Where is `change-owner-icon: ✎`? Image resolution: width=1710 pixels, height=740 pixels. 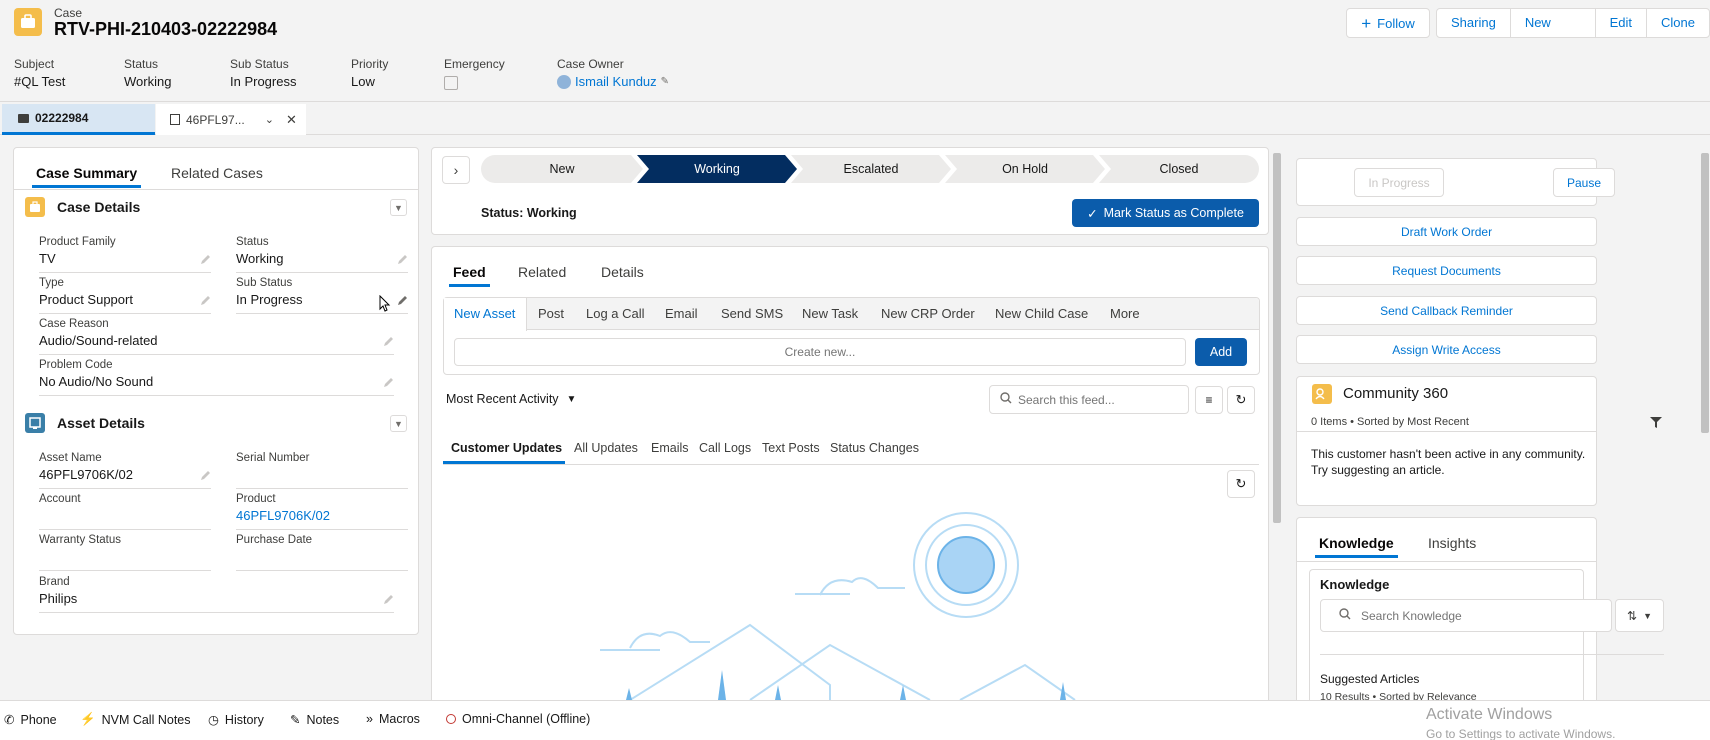 change-owner-icon: ✎ is located at coordinates (665, 81).